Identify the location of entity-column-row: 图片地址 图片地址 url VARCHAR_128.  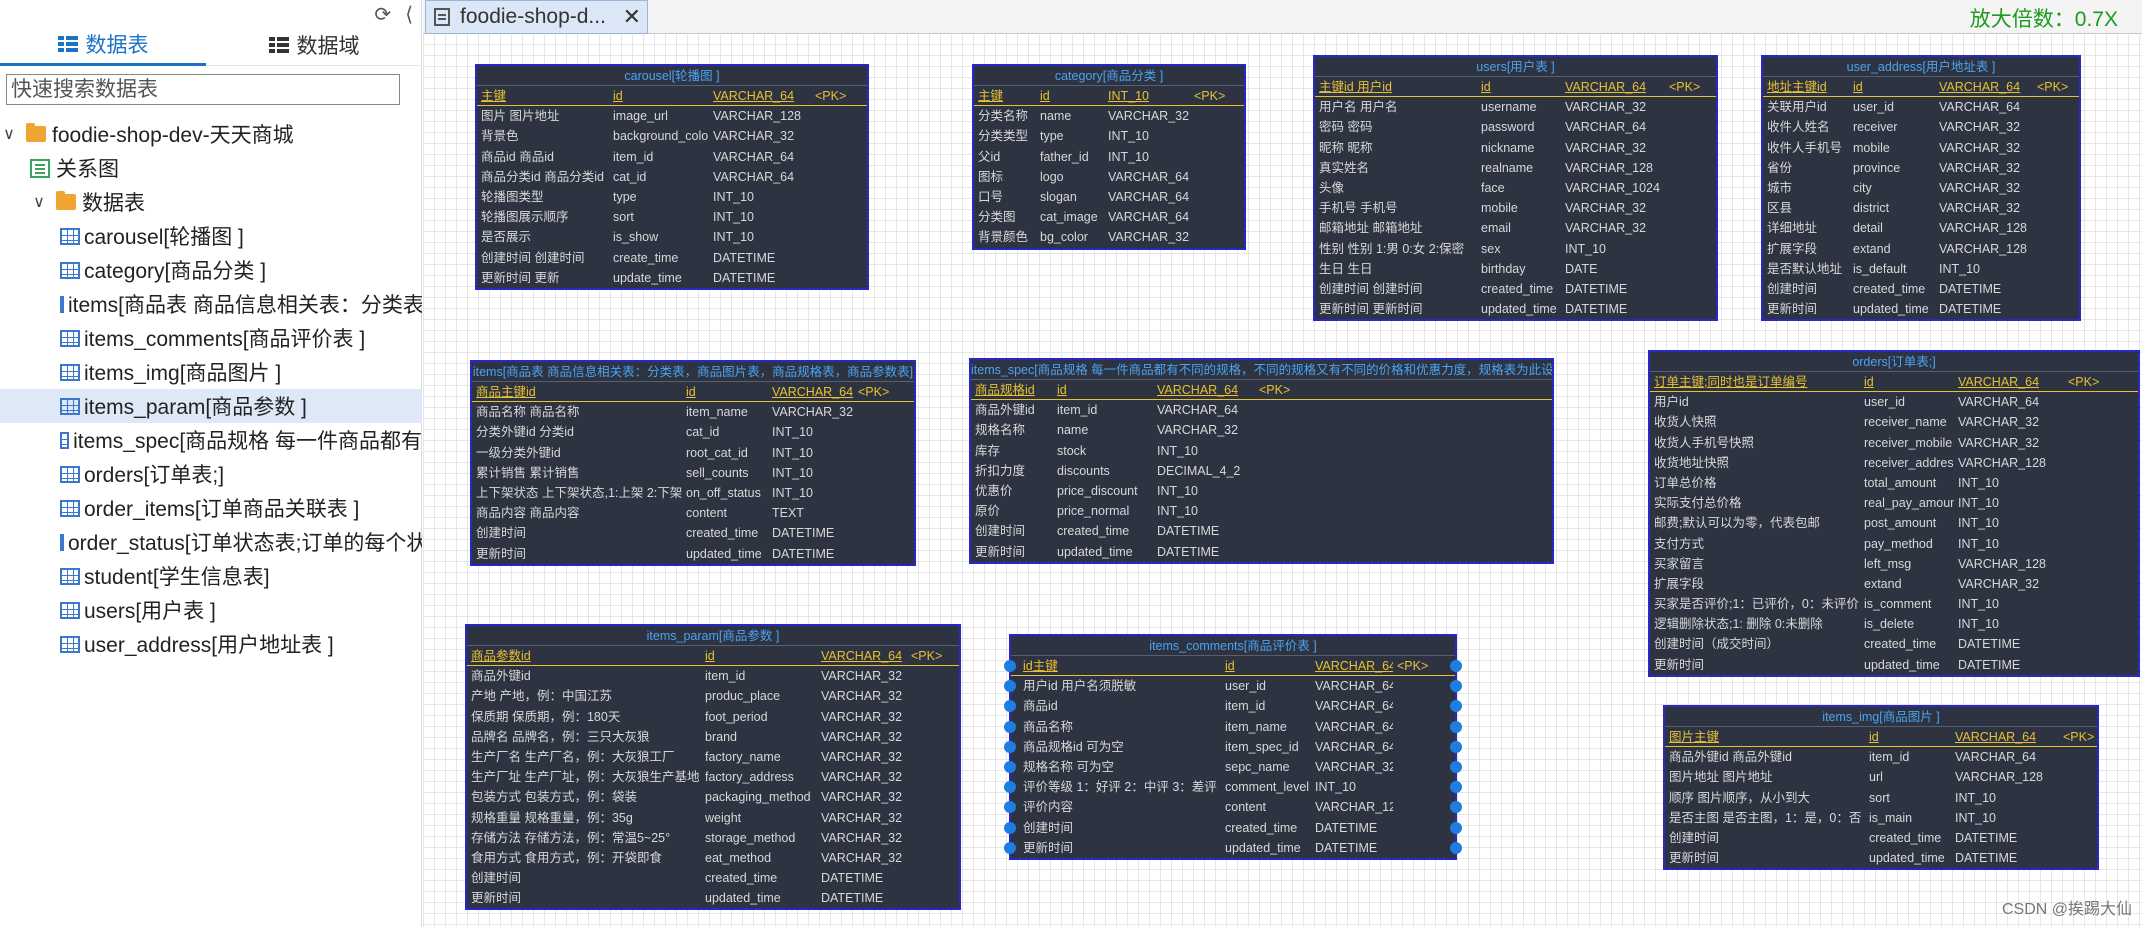
(1881, 777).